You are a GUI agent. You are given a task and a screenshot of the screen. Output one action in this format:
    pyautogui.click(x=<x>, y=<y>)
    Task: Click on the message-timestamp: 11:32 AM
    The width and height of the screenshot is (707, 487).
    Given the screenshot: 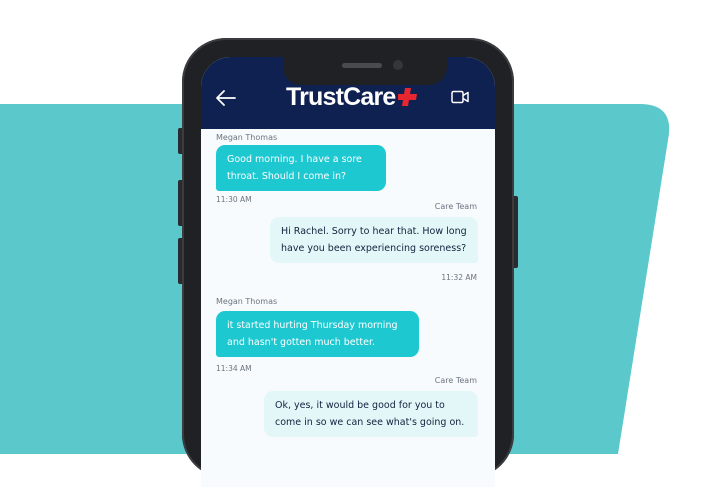 What is the action you would take?
    pyautogui.click(x=459, y=277)
    